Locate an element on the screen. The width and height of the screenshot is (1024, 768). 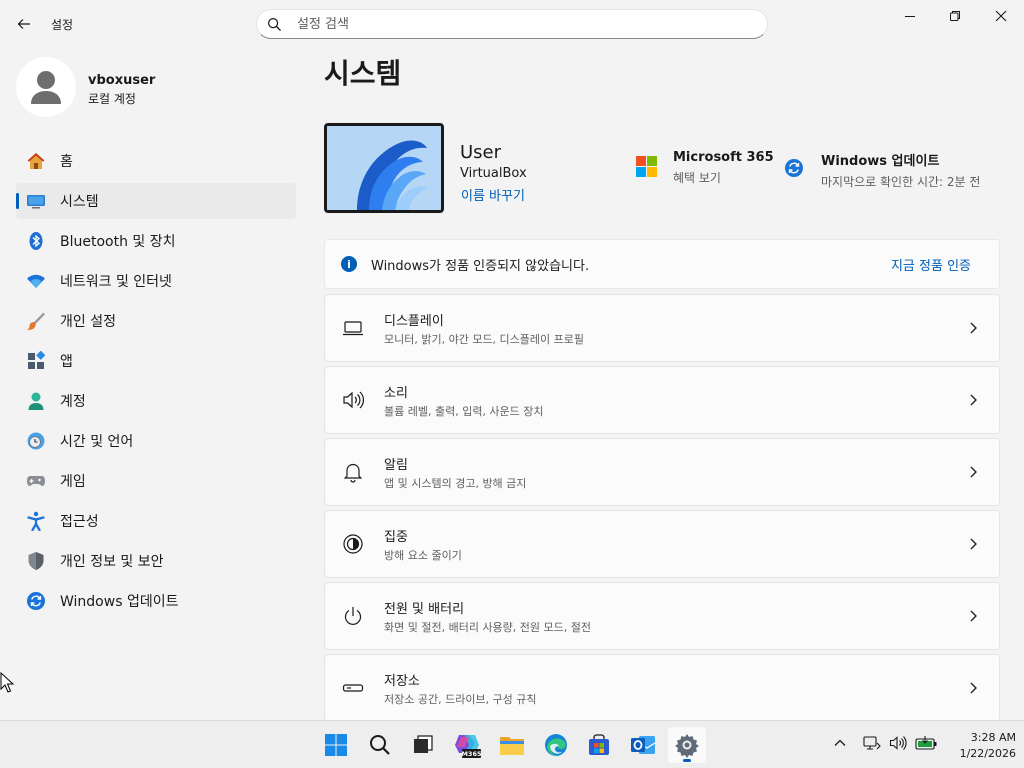
microsoft-logo-icon is located at coordinates (647, 169).